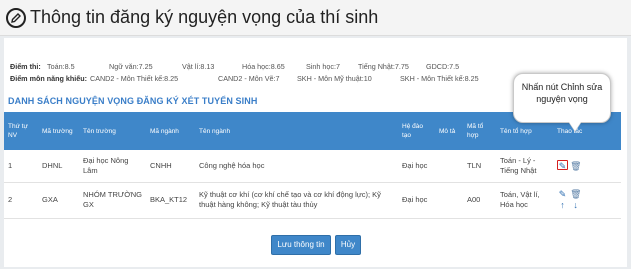  I want to click on cell-actions: ✎ 🗑 ↑ ↓, so click(587, 200).